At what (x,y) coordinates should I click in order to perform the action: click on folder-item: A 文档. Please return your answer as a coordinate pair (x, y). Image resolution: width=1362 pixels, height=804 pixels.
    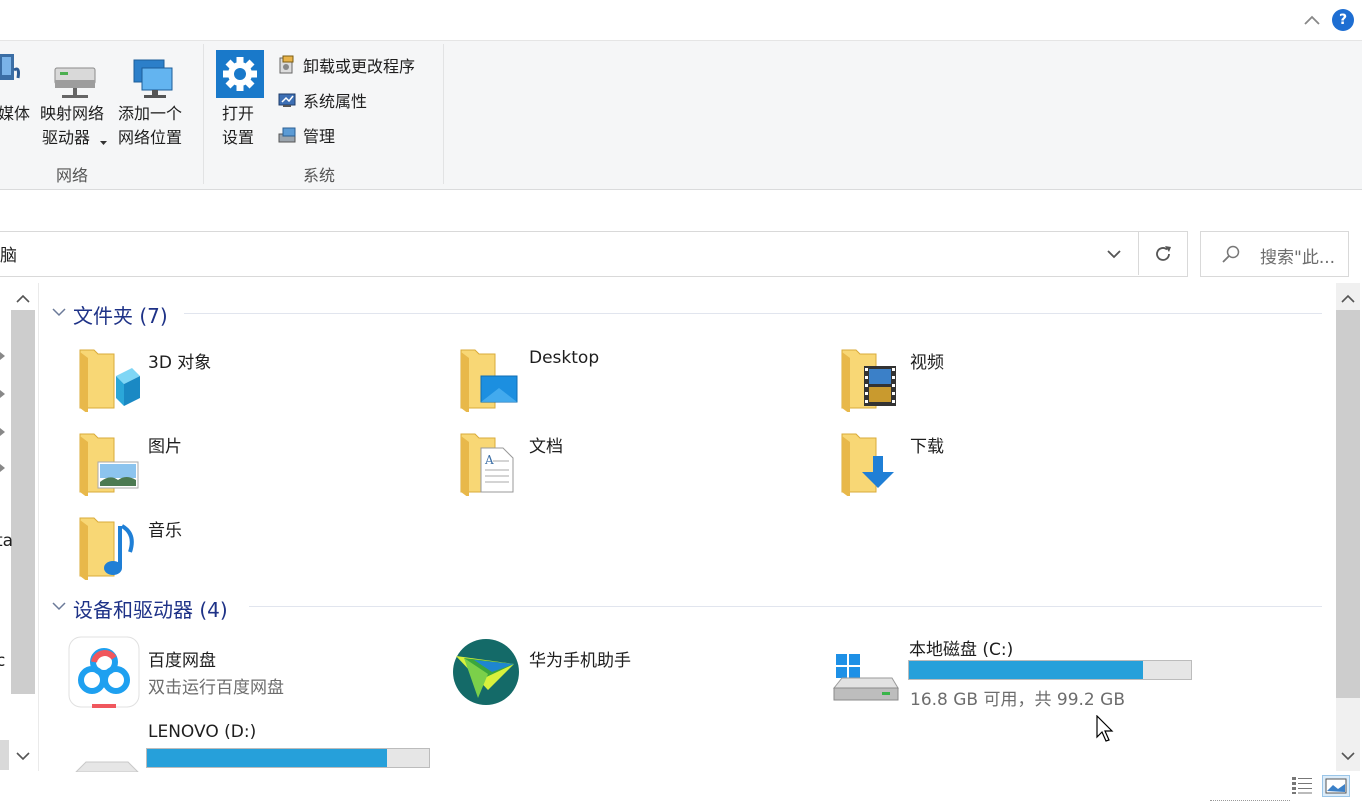
    Looking at the image, I should click on (603, 462).